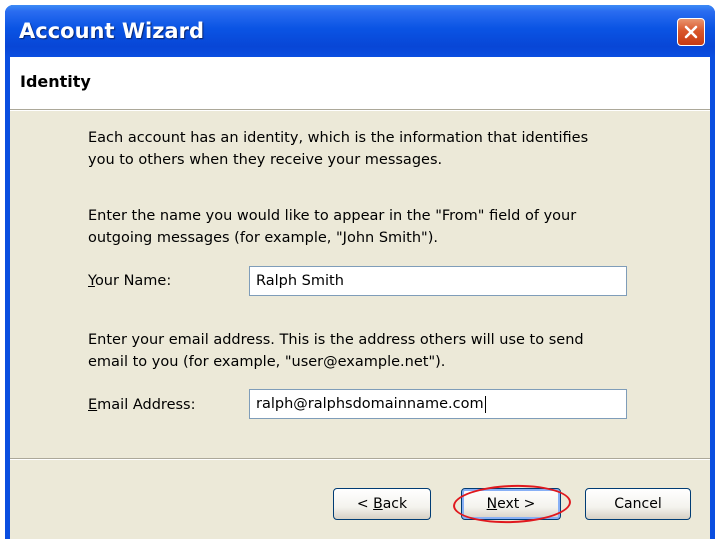 This screenshot has height=542, width=723. I want to click on header-divider, so click(360, 110).